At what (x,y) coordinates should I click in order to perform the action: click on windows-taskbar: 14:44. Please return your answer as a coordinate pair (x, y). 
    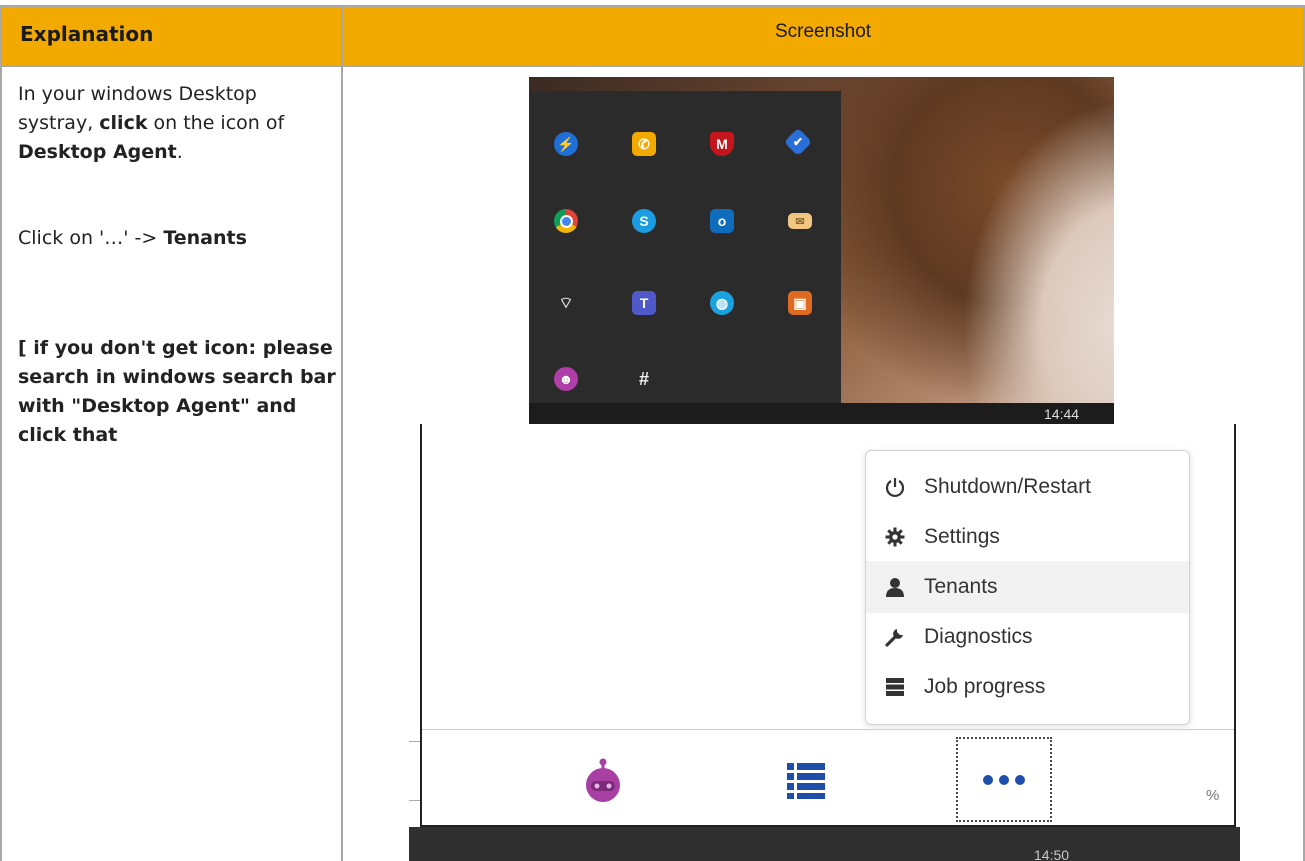
    Looking at the image, I should click on (821, 413).